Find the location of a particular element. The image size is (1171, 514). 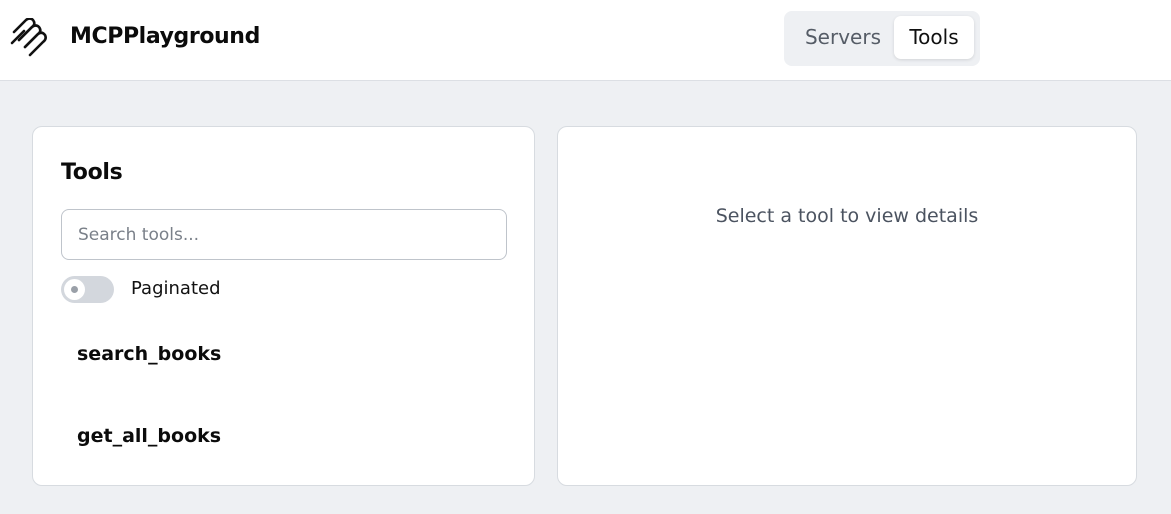

tool-item-get-all-books: get_all_books is located at coordinates (284, 450).